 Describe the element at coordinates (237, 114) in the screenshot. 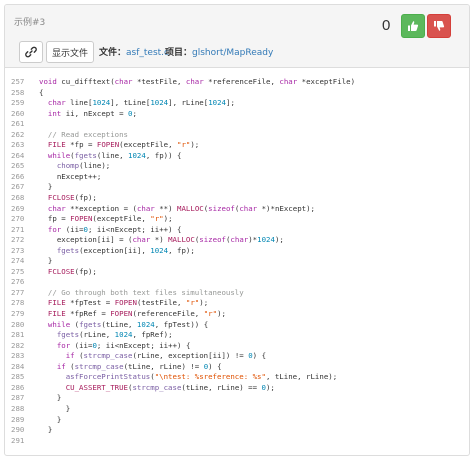

I see `code-line: 260 int ii, nExcept = 0;` at that location.